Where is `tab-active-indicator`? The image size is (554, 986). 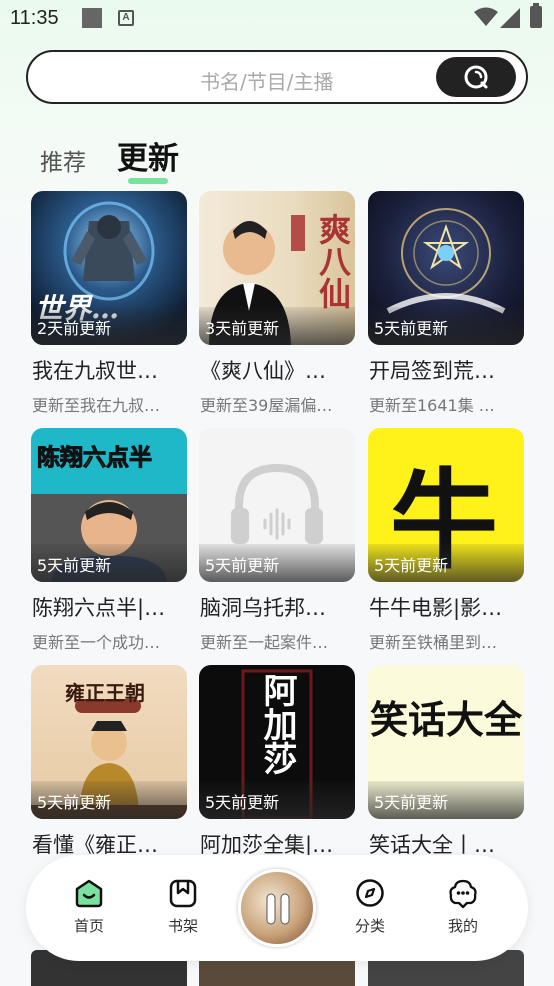
tab-active-indicator is located at coordinates (148, 181).